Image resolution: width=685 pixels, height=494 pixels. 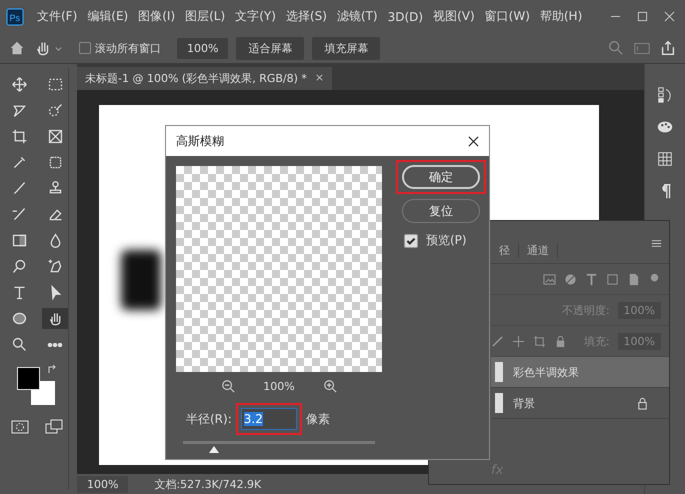 I want to click on swap-arrow-icon, so click(x=52, y=370).